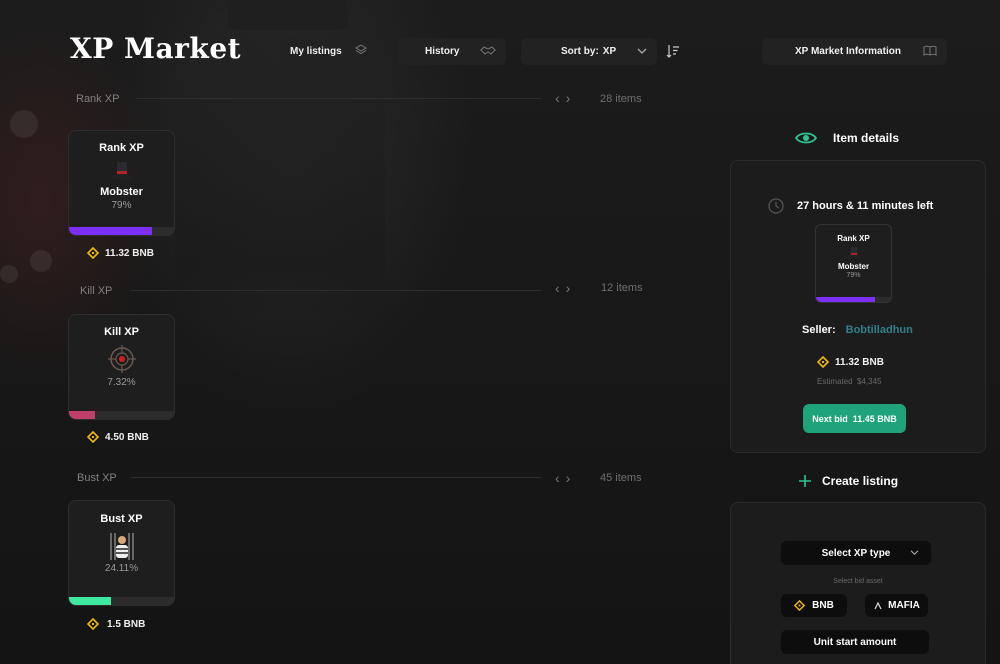 This screenshot has height=664, width=1000. I want to click on listing-price: 1.5 BNB, so click(116, 624).